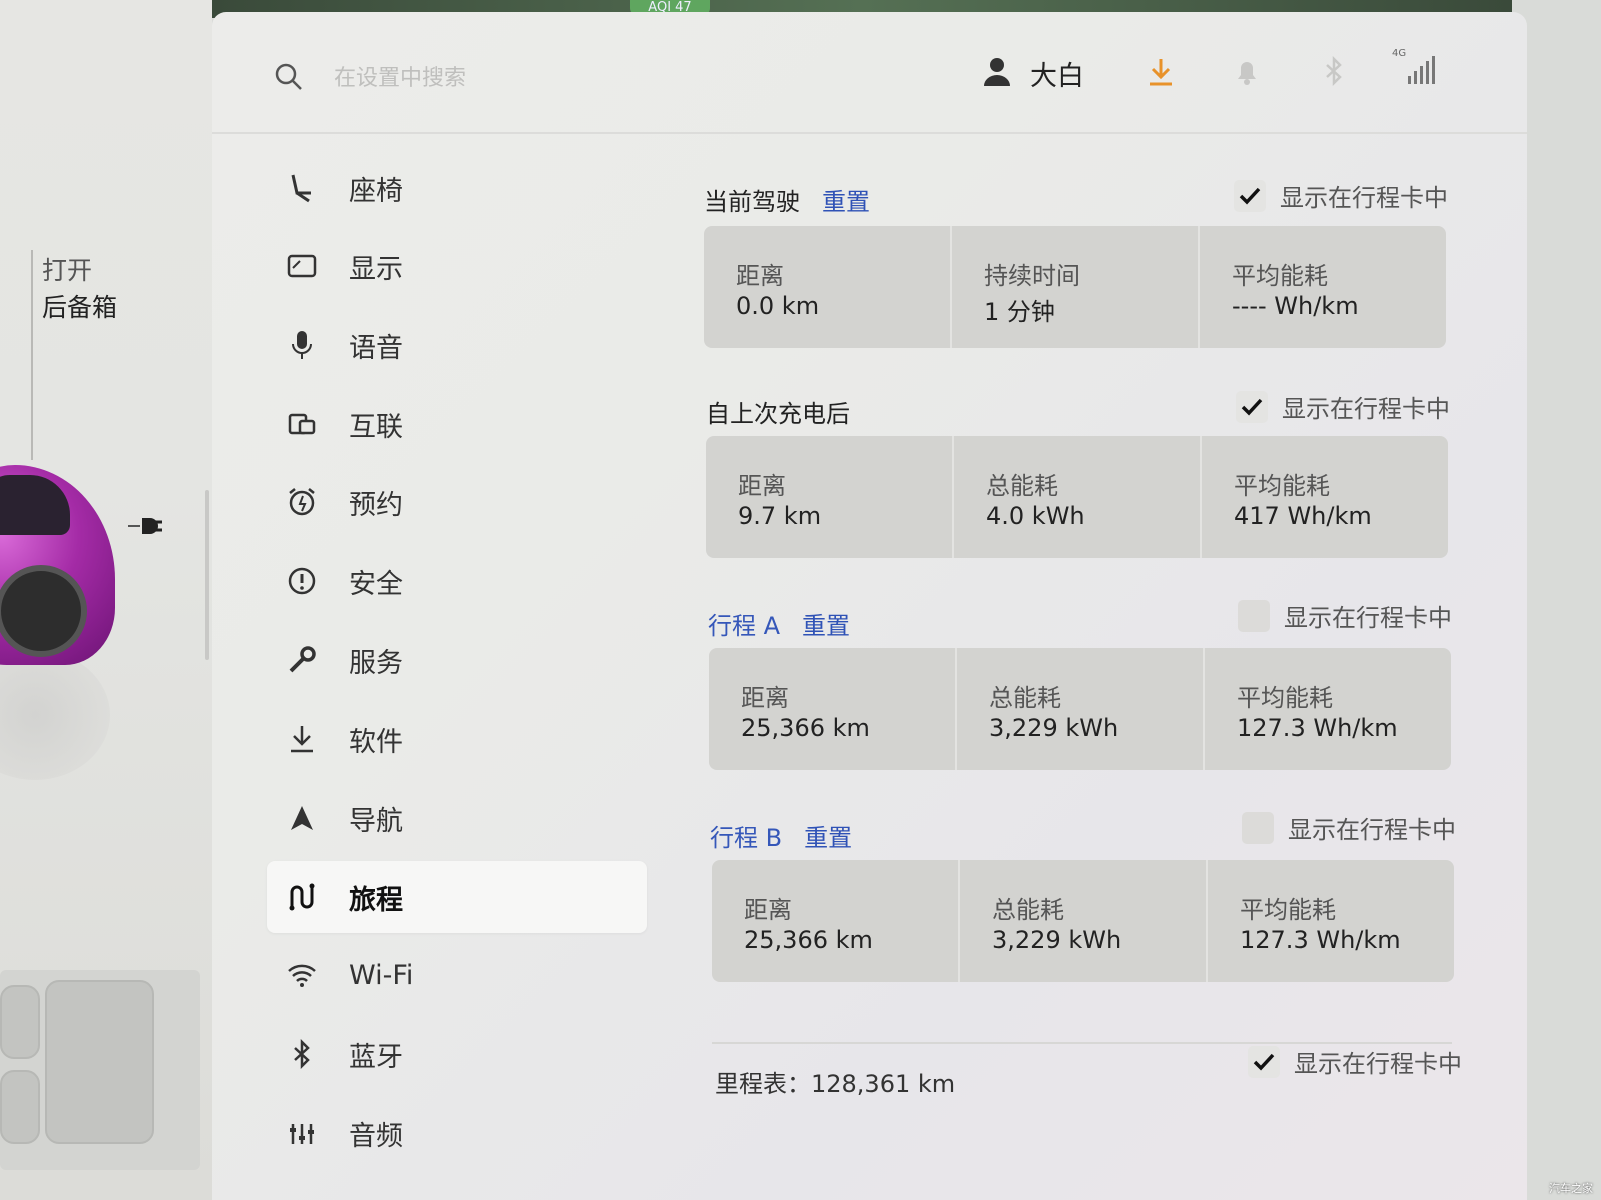  I want to click on nav-item-voice: 语音, so click(457, 345).